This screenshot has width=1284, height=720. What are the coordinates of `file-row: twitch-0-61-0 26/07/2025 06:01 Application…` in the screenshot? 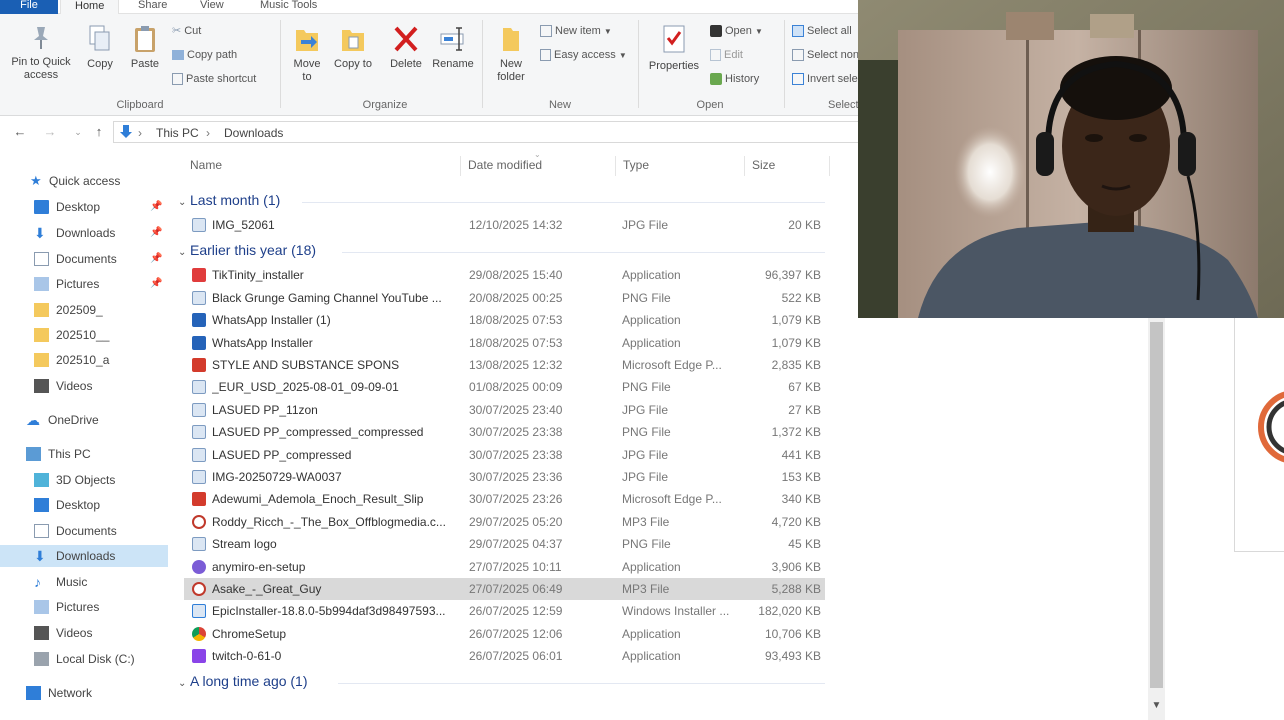 It's located at (504, 656).